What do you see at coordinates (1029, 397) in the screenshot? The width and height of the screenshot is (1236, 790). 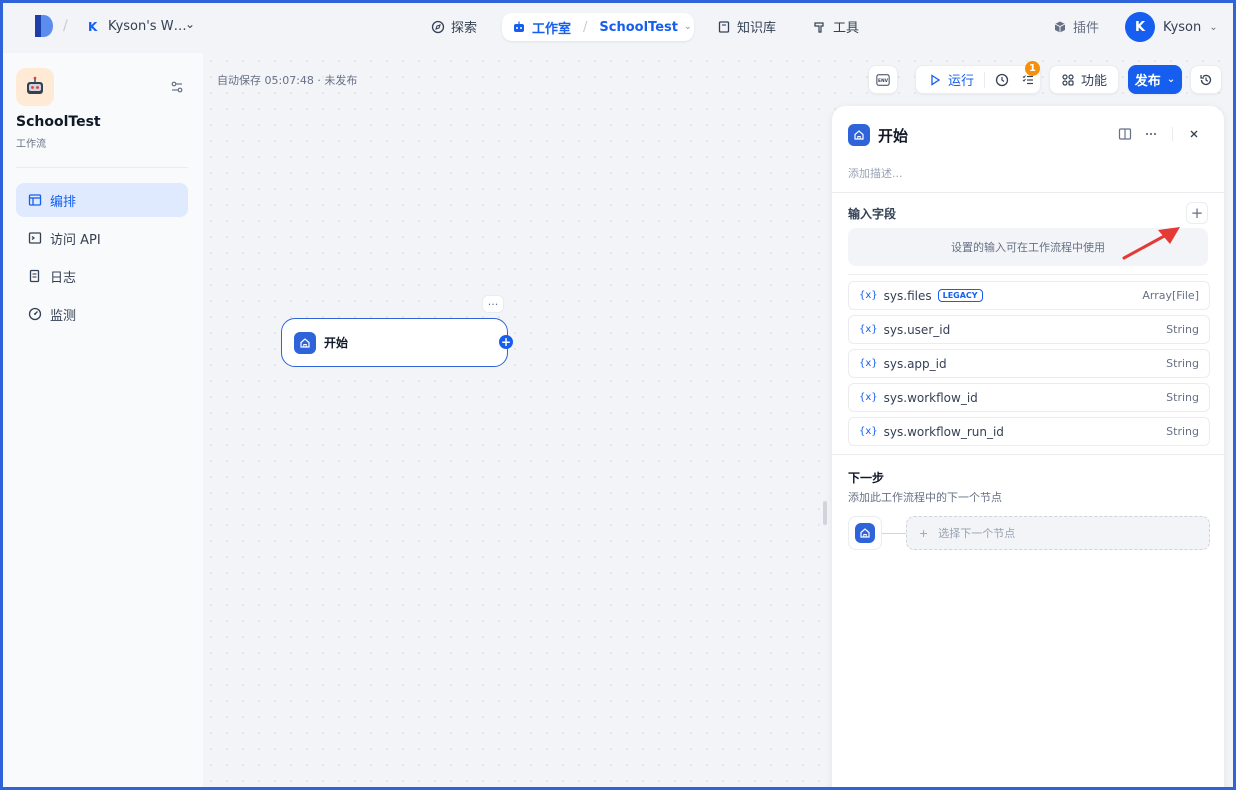 I see `variable-row: {x} sys.workflow_id String` at bounding box center [1029, 397].